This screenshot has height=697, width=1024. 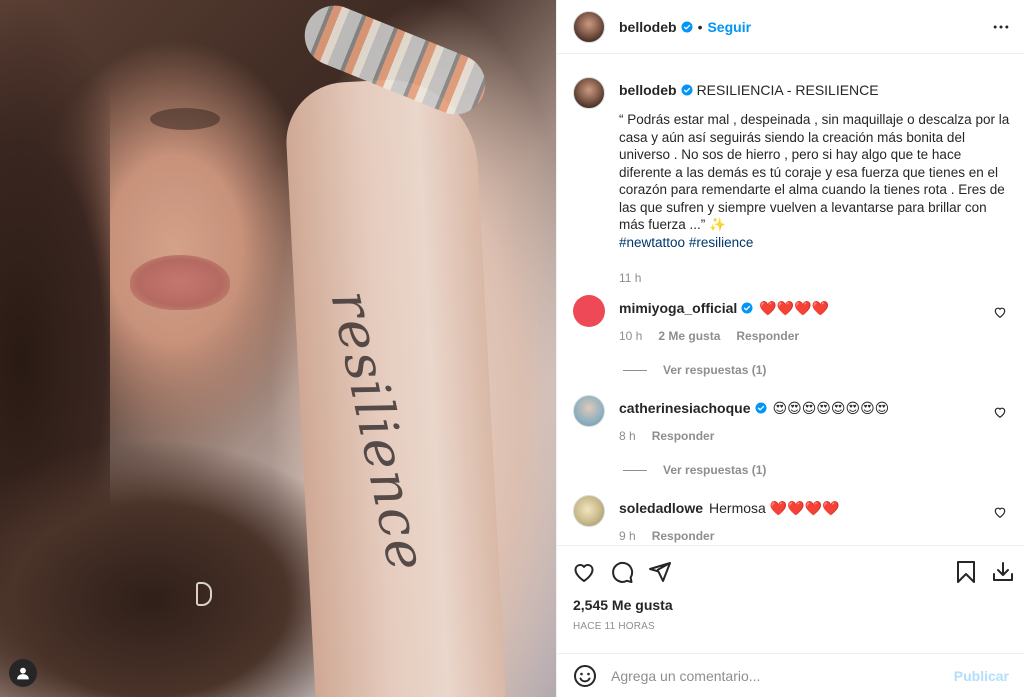 What do you see at coordinates (627, 536) in the screenshot?
I see `comment-time: 9 h` at bounding box center [627, 536].